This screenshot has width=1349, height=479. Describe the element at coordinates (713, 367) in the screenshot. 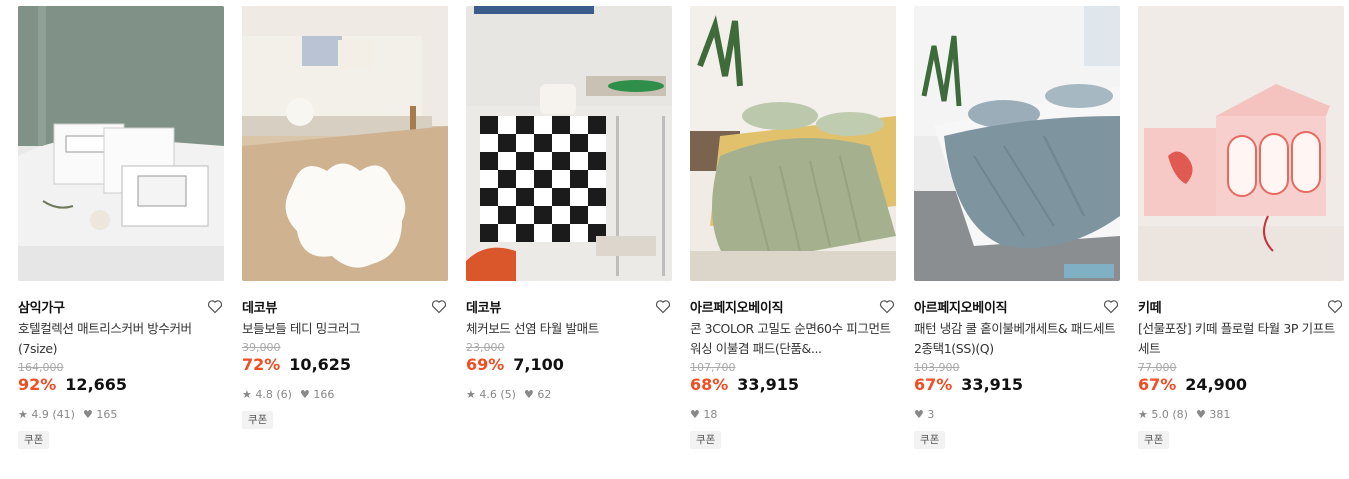

I see `original-price: 107,700` at that location.